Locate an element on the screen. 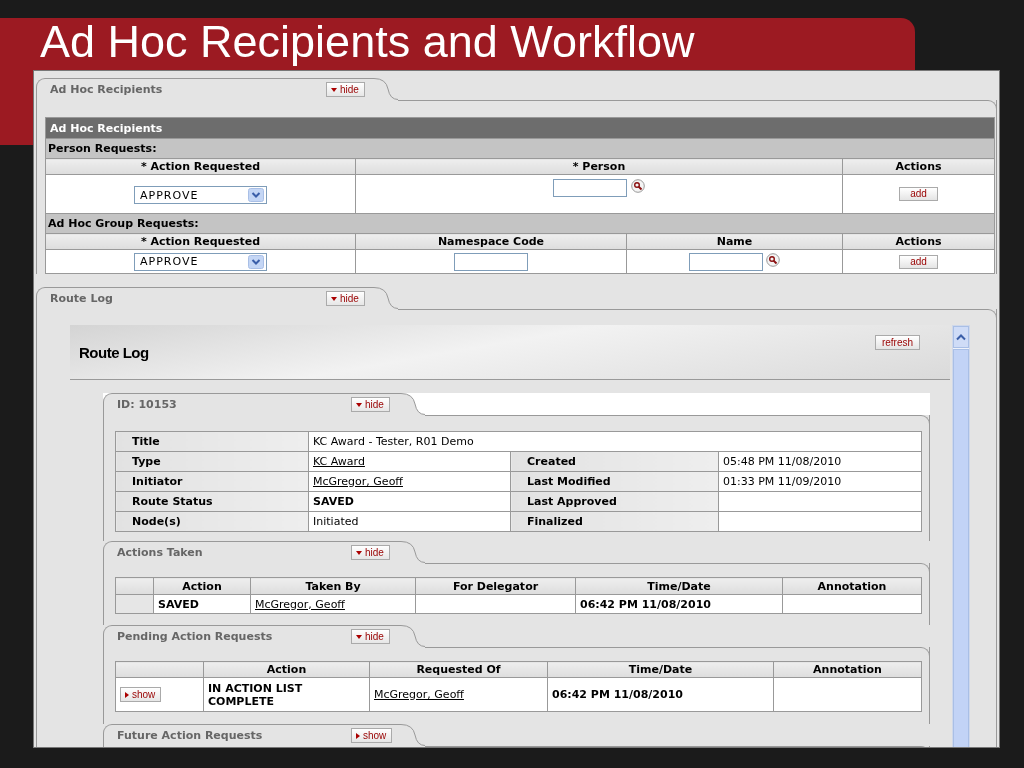 The width and height of the screenshot is (1024, 768). section-title: Future Action Requests is located at coordinates (190, 735).